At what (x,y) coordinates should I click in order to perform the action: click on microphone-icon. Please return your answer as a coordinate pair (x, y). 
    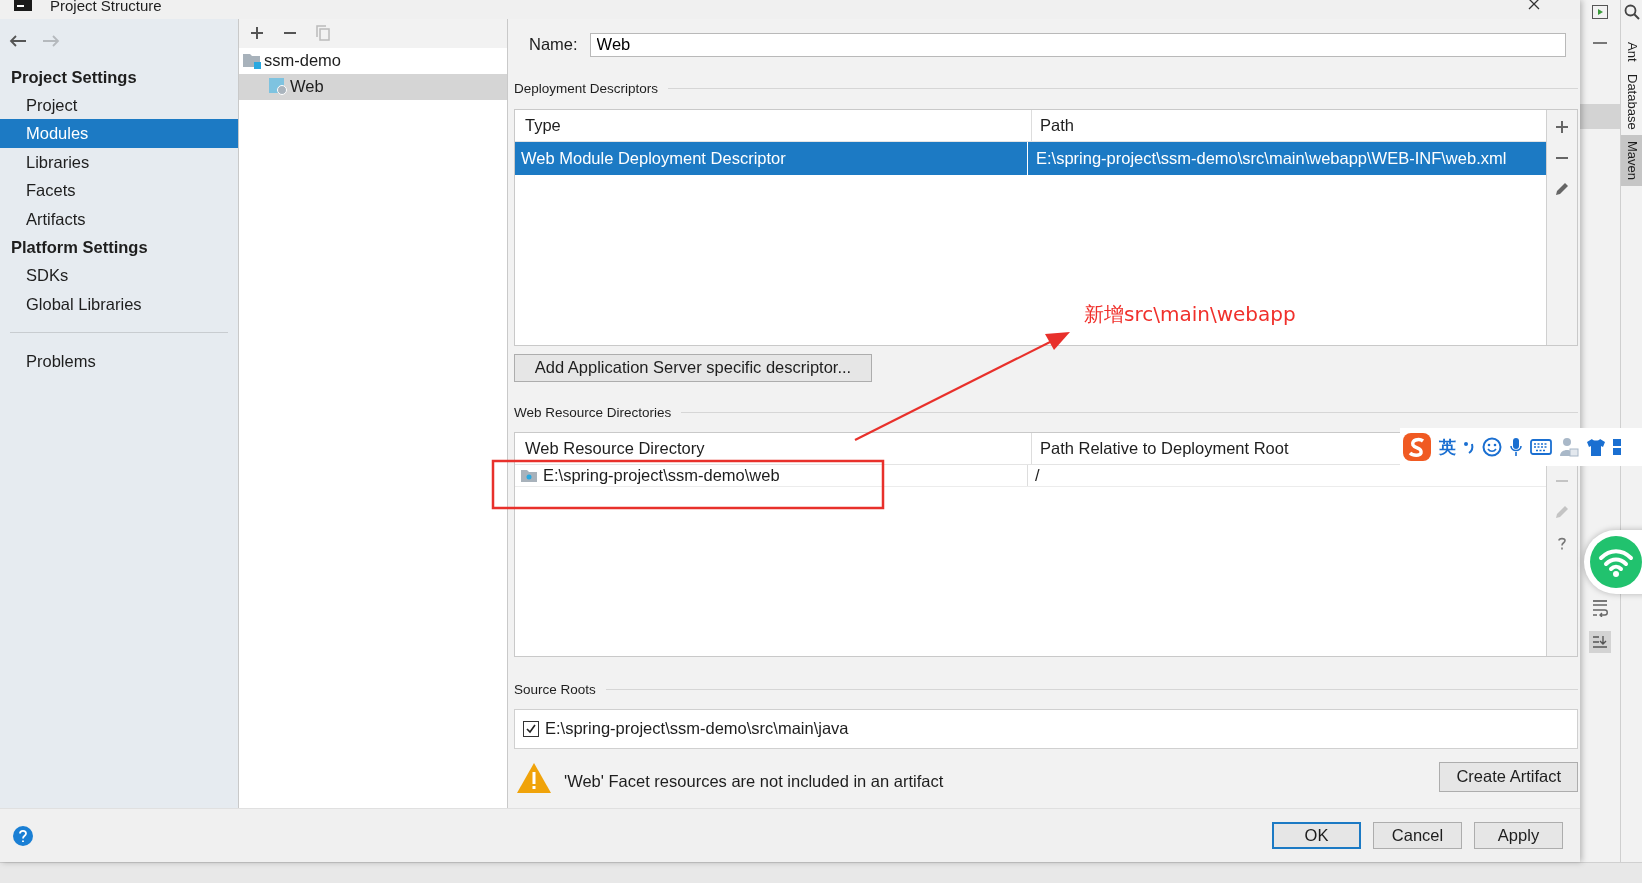
    Looking at the image, I should click on (1516, 447).